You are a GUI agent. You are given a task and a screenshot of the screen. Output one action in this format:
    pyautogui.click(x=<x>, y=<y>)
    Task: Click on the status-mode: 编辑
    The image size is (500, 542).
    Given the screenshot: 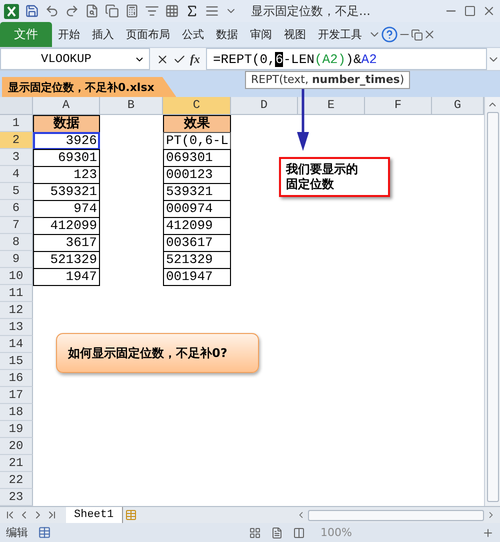 What is the action you would take?
    pyautogui.click(x=17, y=532)
    